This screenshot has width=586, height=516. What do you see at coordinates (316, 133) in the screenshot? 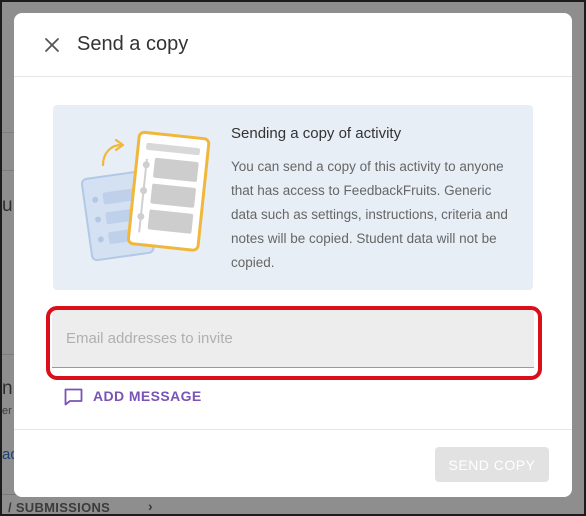
I see `info-title: Sending a copy of activity` at bounding box center [316, 133].